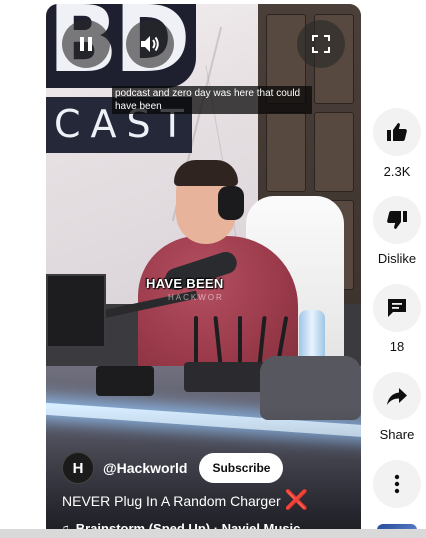 This screenshot has height=538, width=426. What do you see at coordinates (185, 283) in the screenshot?
I see `burned-in-subtitle: HAVE BEEN` at bounding box center [185, 283].